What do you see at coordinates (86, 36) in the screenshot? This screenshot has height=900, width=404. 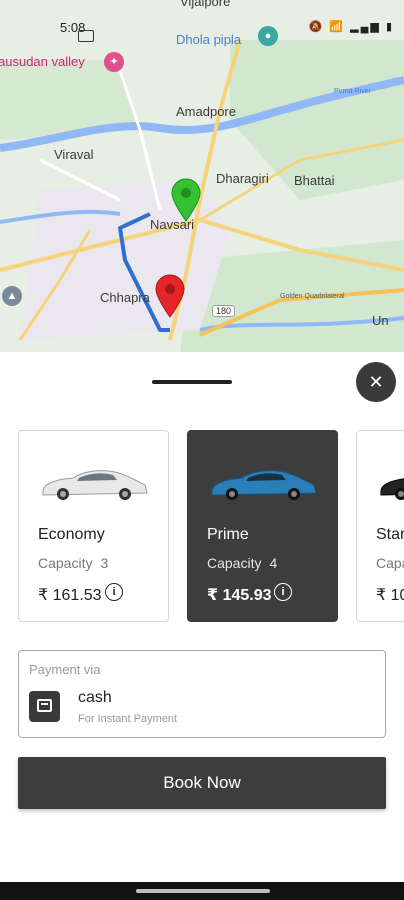 I see `sim-icon` at bounding box center [86, 36].